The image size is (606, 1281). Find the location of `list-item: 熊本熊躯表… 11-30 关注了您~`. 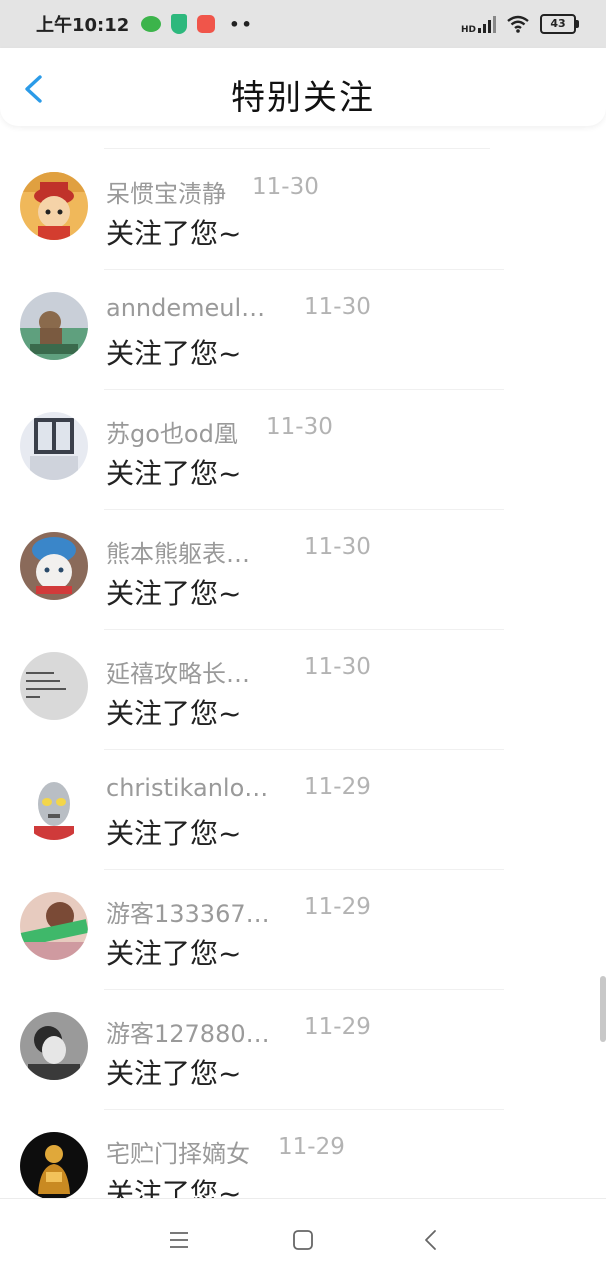

list-item: 熊本熊躯表… 11-30 关注了您~ is located at coordinates (303, 570).